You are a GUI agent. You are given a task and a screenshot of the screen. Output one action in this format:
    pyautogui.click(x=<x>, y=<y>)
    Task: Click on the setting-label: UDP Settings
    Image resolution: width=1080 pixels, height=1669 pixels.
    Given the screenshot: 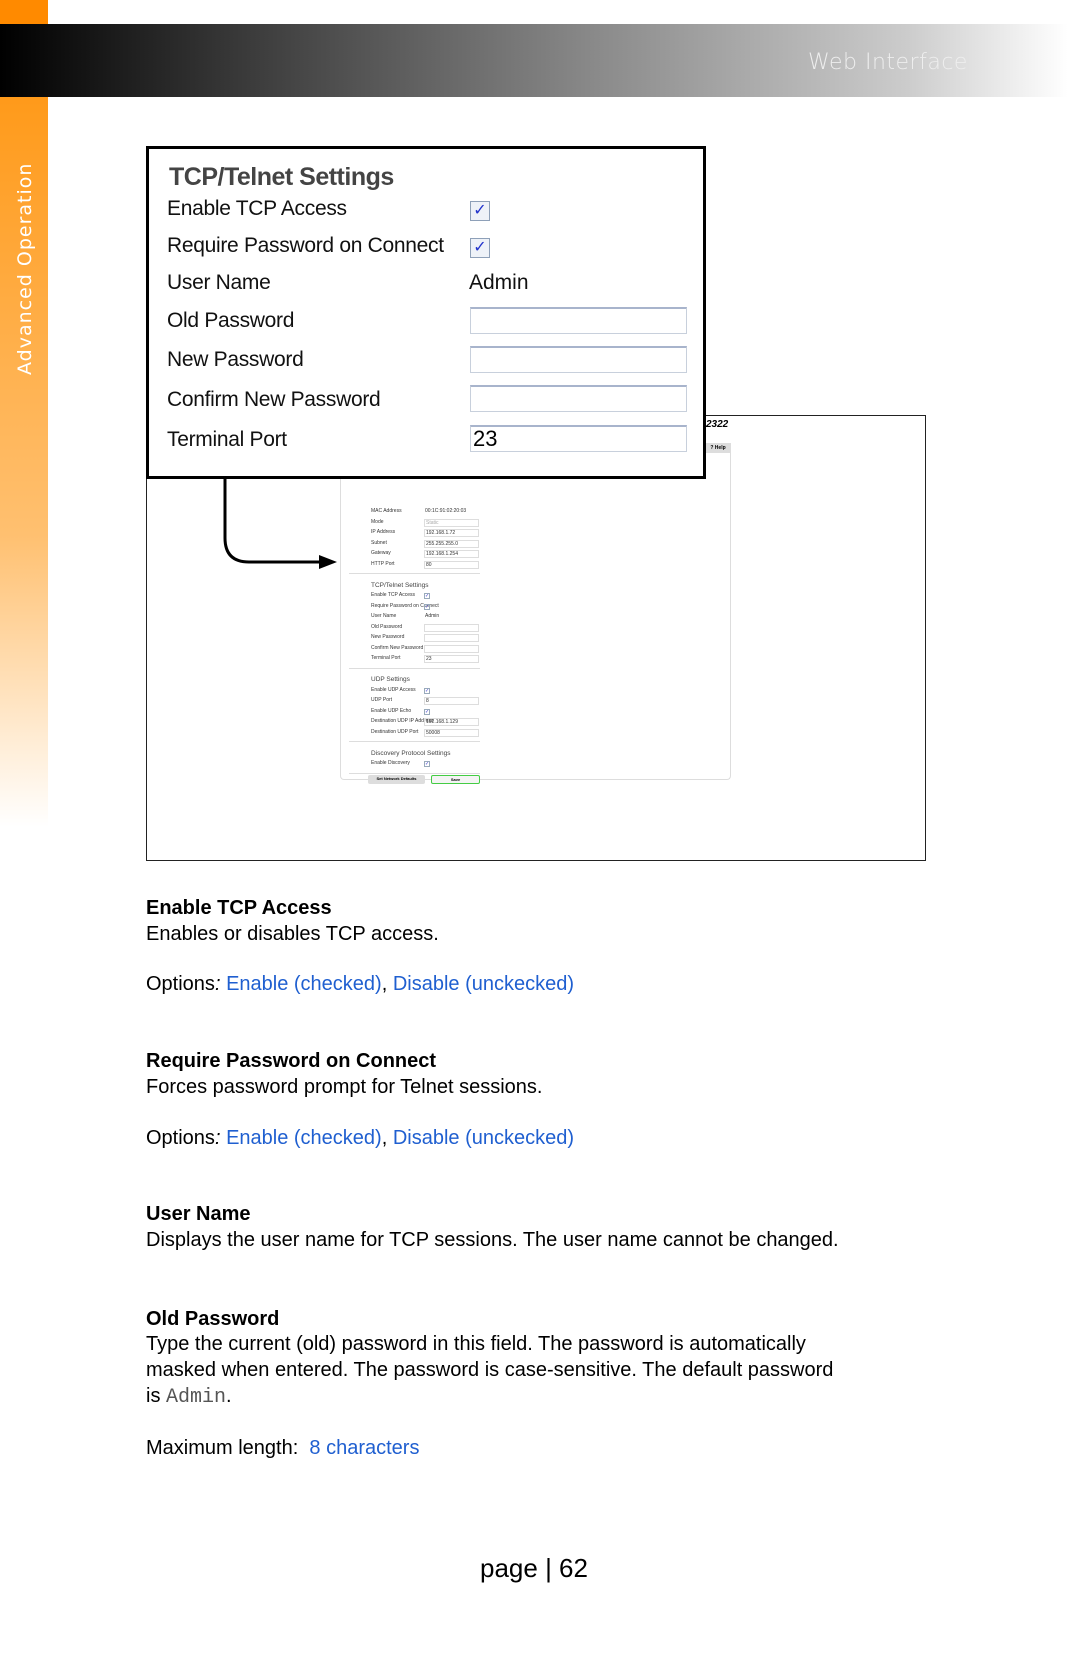 What is the action you would take?
    pyautogui.click(x=390, y=679)
    